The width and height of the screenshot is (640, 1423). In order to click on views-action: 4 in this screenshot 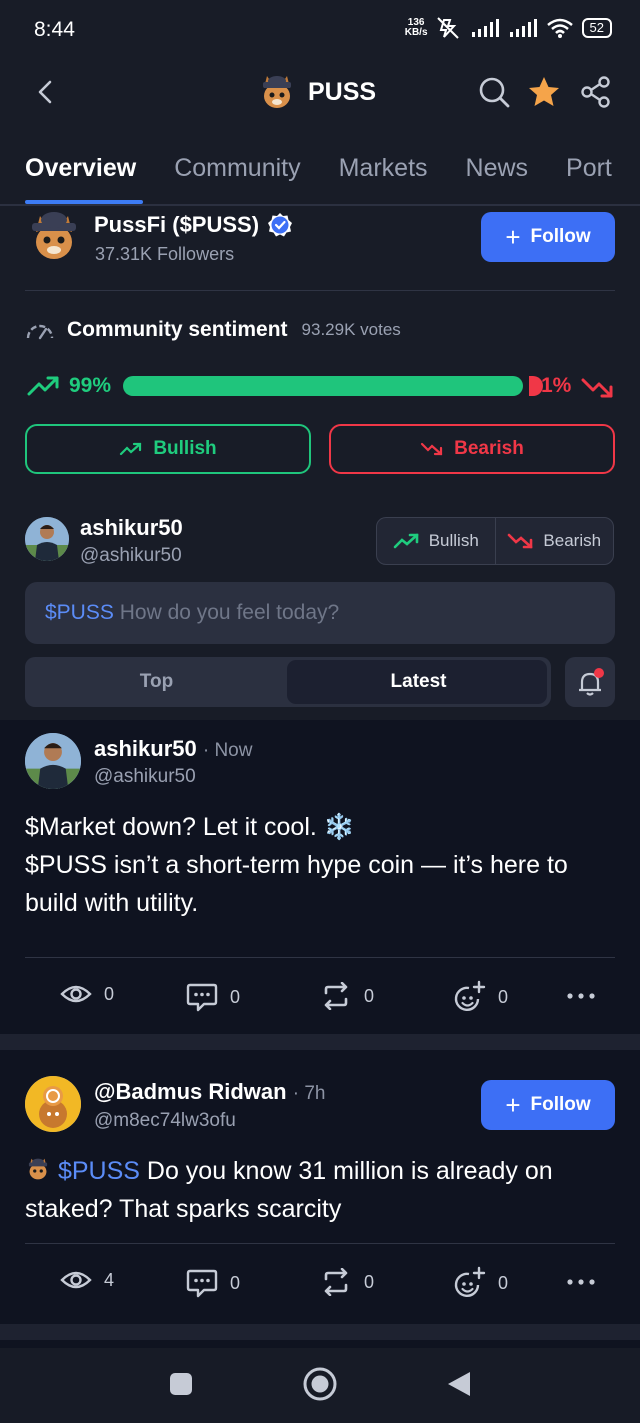, I will do `click(87, 1280)`.